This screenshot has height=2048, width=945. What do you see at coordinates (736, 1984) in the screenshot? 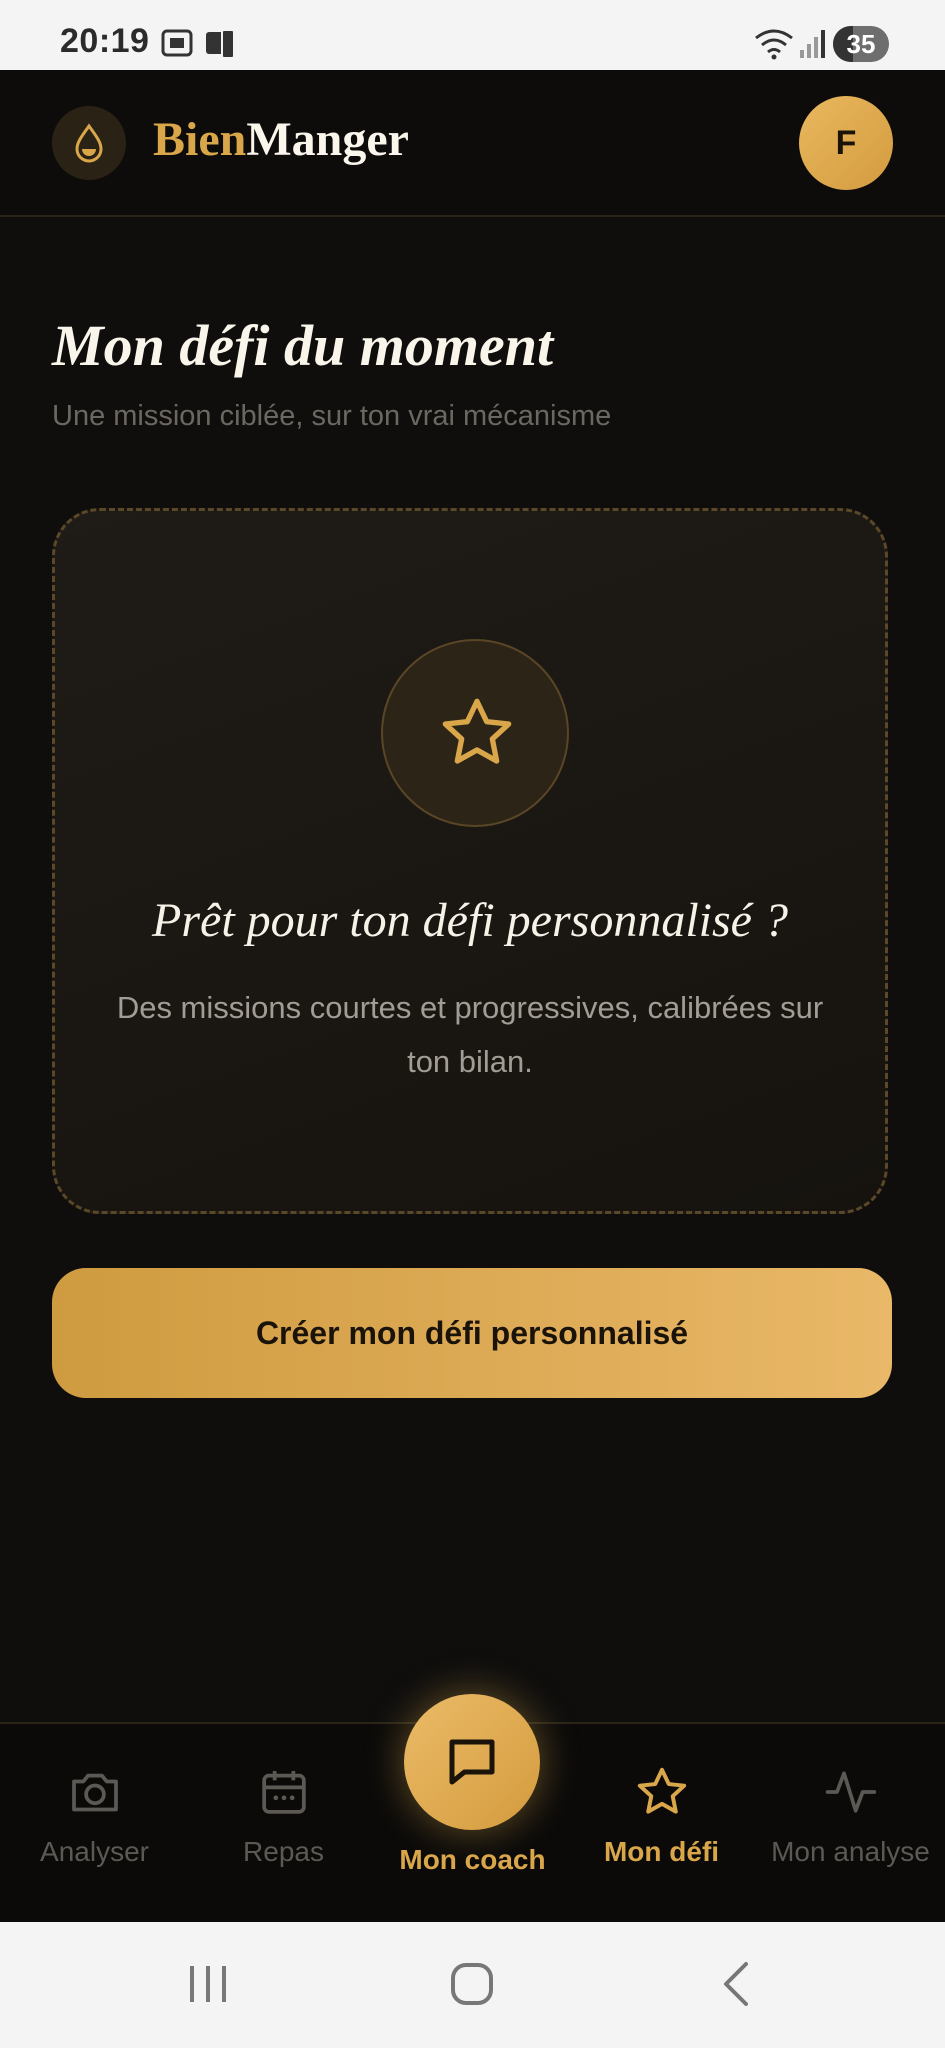
I see `back-icon` at bounding box center [736, 1984].